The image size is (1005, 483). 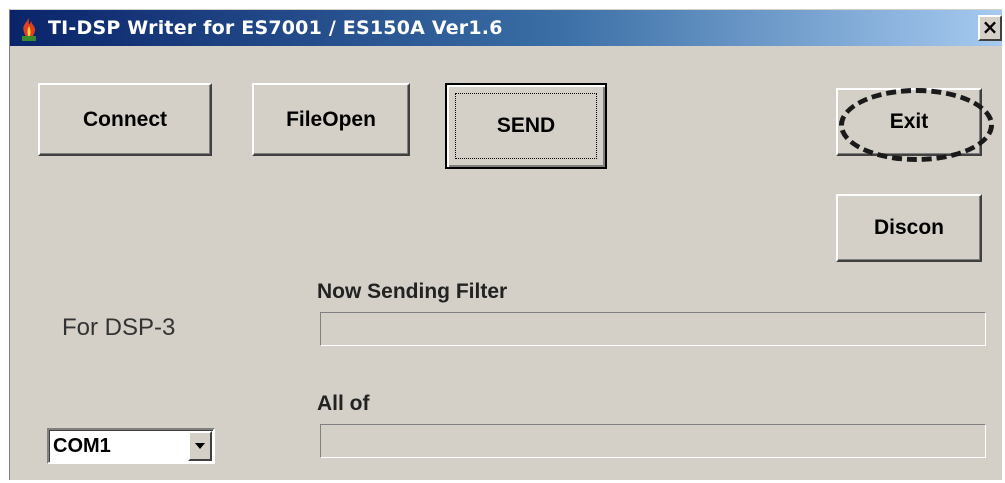 I want to click on discon-button-label: Discon, so click(x=908, y=227).